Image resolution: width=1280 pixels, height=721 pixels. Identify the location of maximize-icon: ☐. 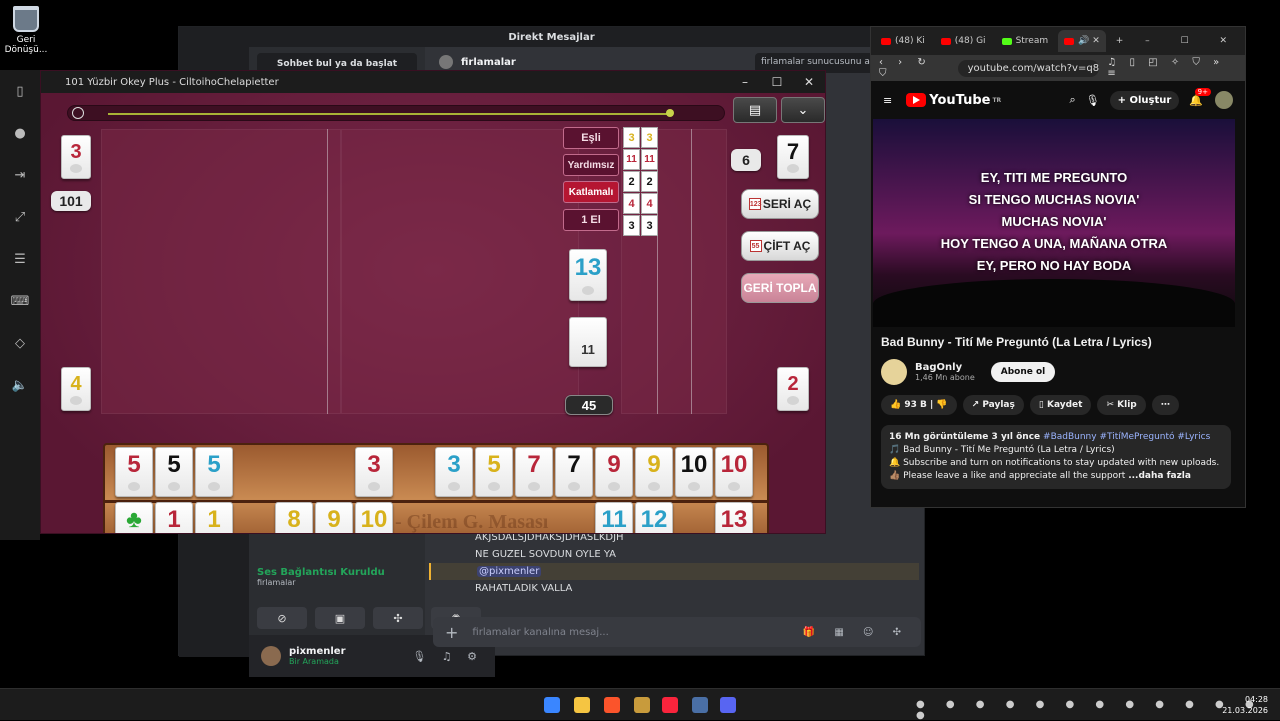
(777, 82).